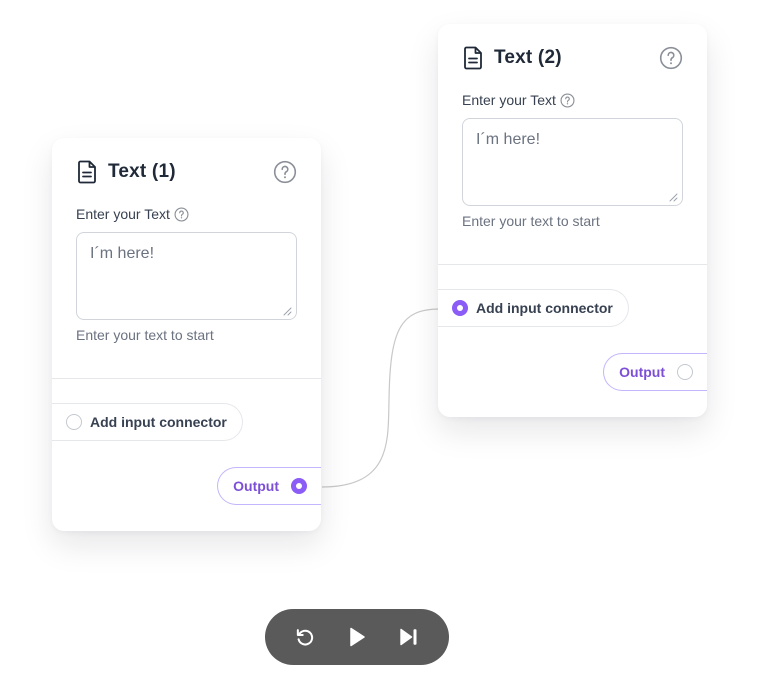 This screenshot has height=689, width=759. I want to click on play-icon, so click(357, 637).